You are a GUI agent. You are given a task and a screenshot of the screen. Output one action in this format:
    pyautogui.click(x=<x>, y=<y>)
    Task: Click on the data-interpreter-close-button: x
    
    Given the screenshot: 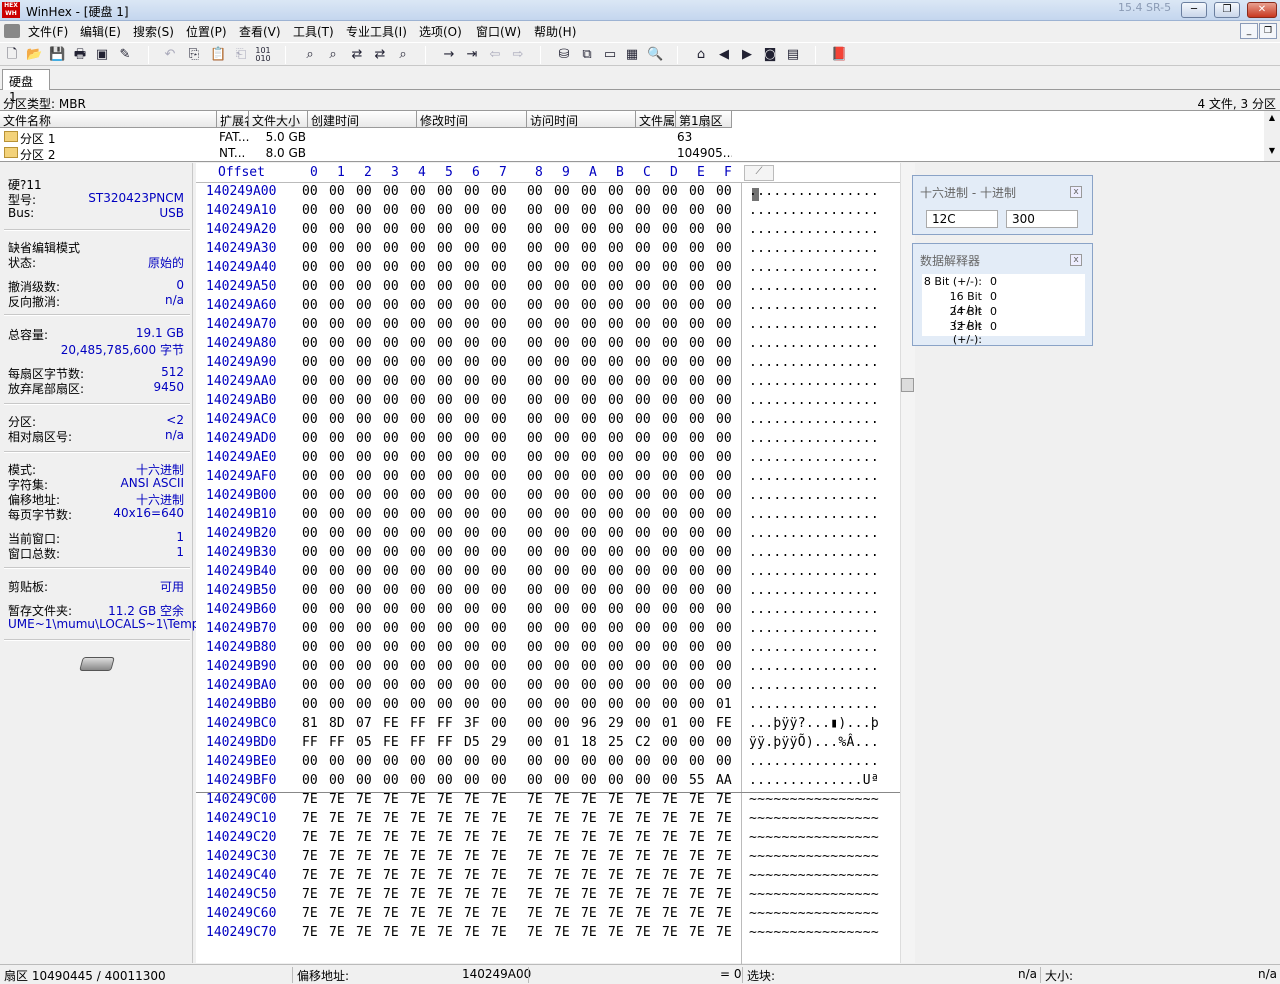 What is the action you would take?
    pyautogui.click(x=1076, y=260)
    